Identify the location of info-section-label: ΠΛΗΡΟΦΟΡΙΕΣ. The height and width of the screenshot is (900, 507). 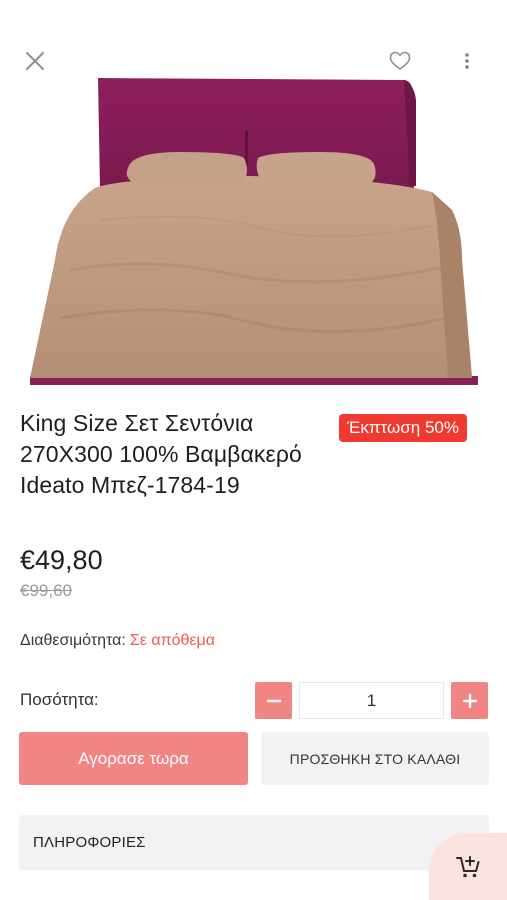
(89, 842).